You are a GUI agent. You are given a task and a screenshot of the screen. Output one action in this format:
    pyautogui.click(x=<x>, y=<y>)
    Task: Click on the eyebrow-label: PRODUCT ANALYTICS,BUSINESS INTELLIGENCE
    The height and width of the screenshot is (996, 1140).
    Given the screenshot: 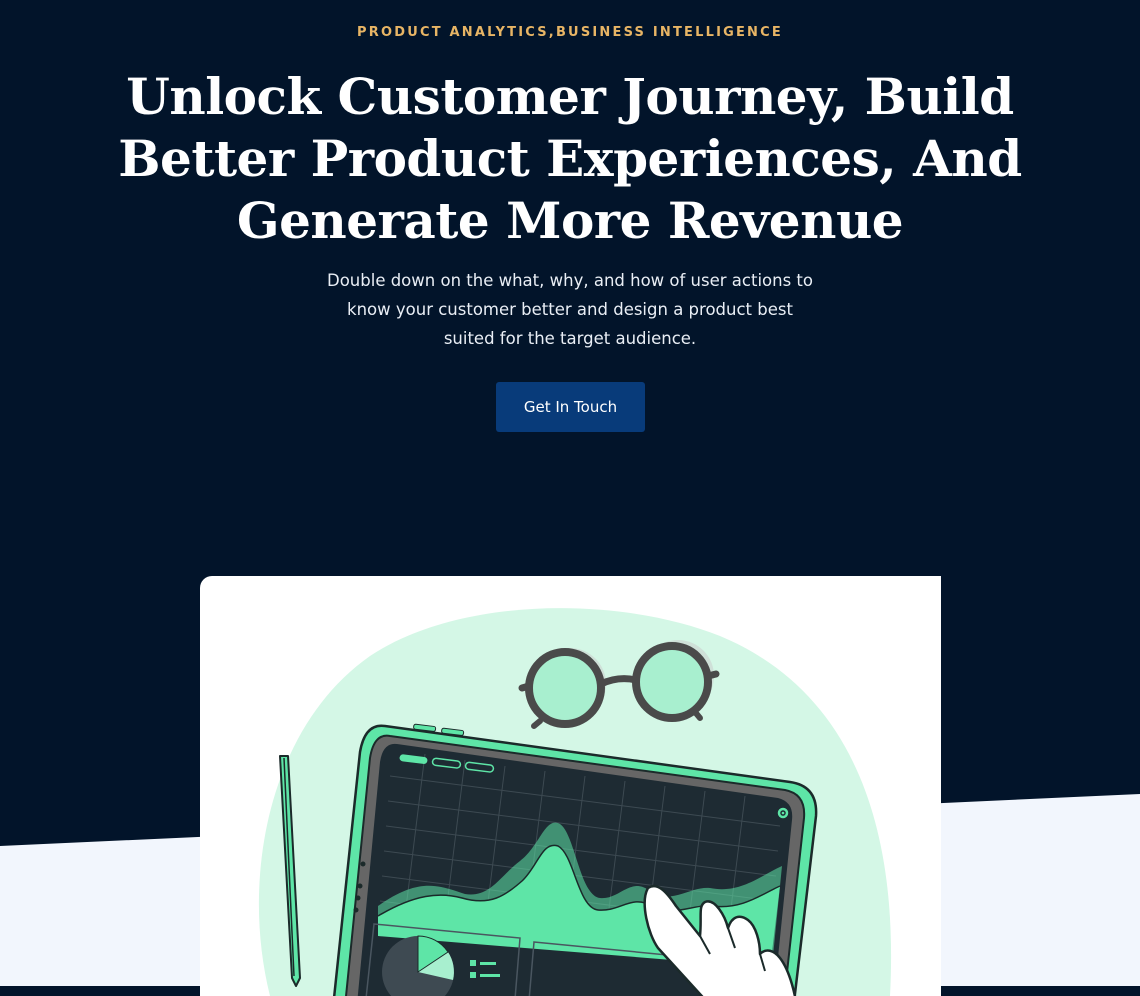 What is the action you would take?
    pyautogui.click(x=570, y=32)
    